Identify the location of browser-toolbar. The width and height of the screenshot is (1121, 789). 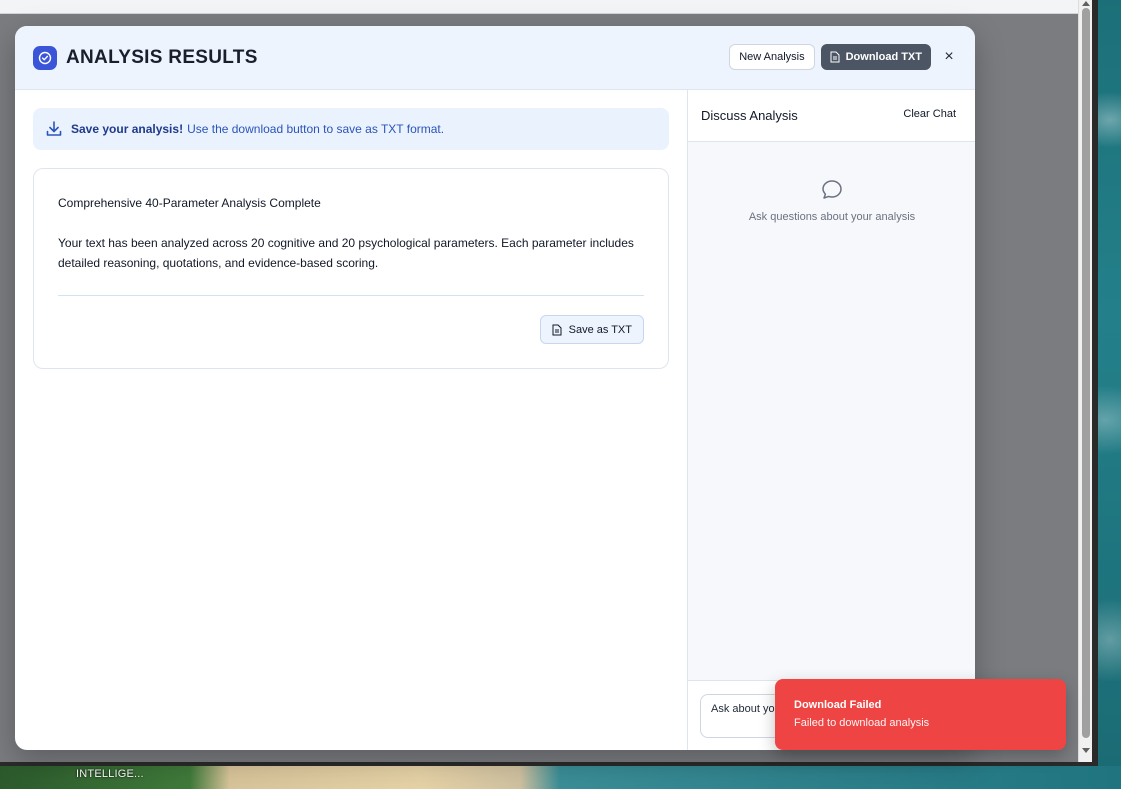
(540, 7).